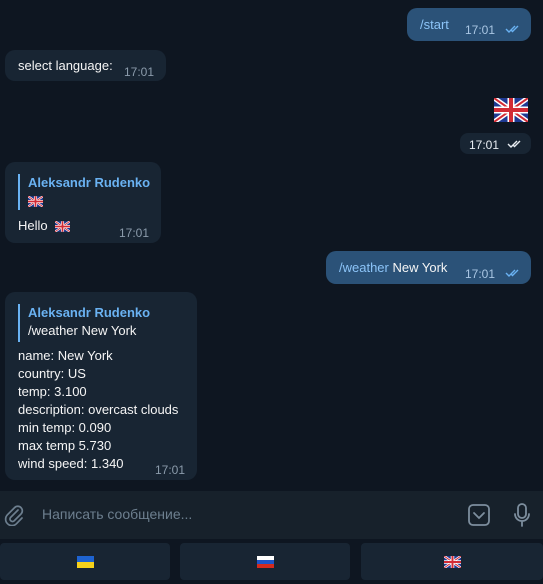 The width and height of the screenshot is (543, 584). I want to click on paperclip-icon, so click(14, 515).